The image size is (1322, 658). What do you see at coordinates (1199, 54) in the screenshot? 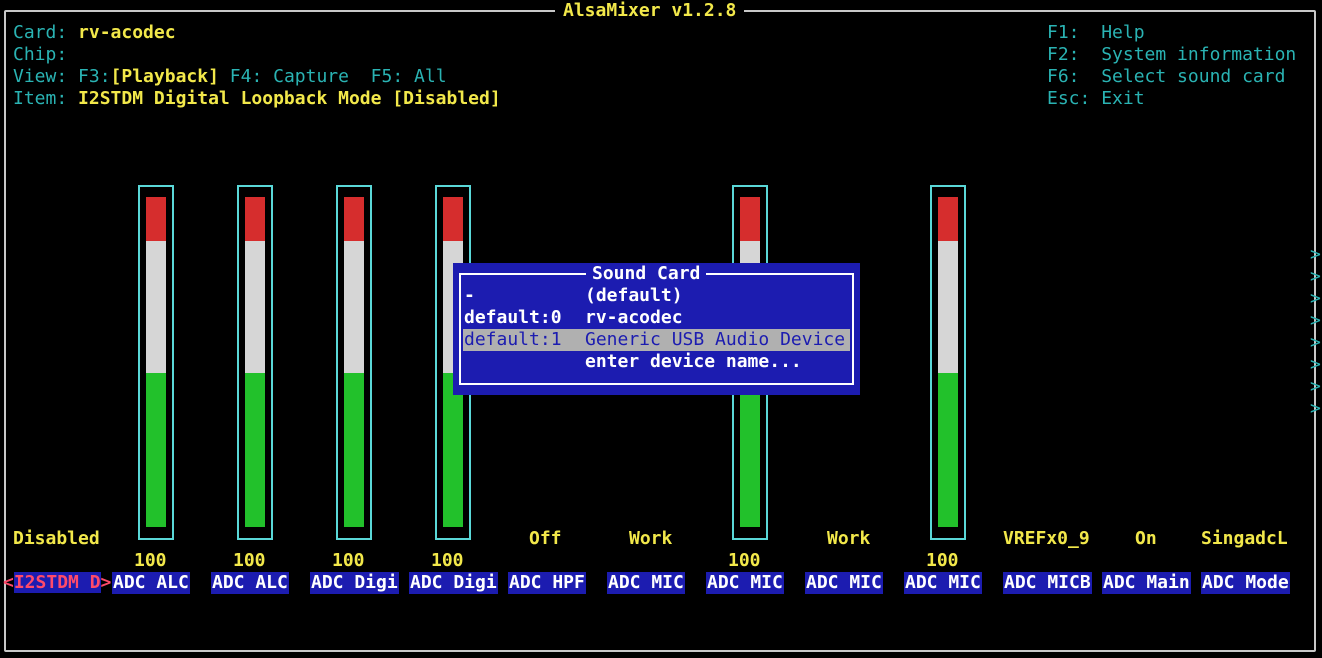
I see `help-text: System information` at bounding box center [1199, 54].